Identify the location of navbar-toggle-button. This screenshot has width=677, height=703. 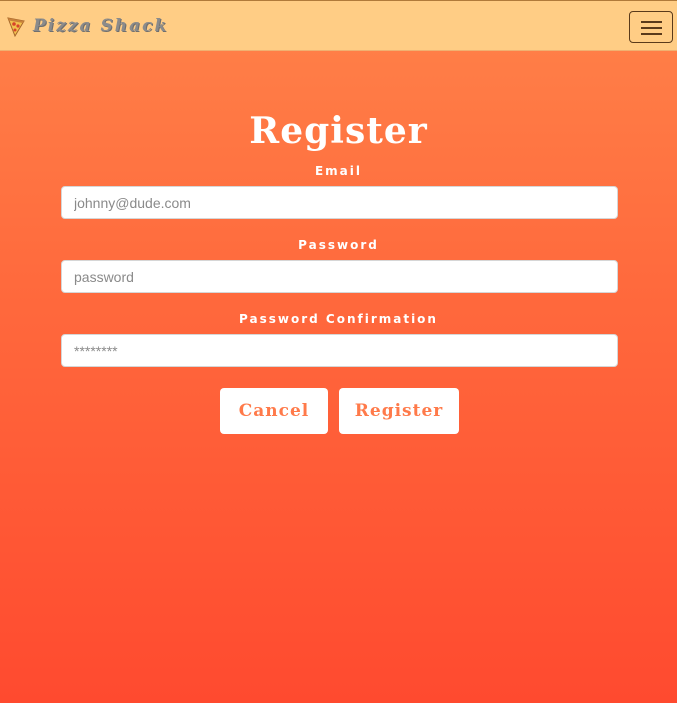
(651, 27).